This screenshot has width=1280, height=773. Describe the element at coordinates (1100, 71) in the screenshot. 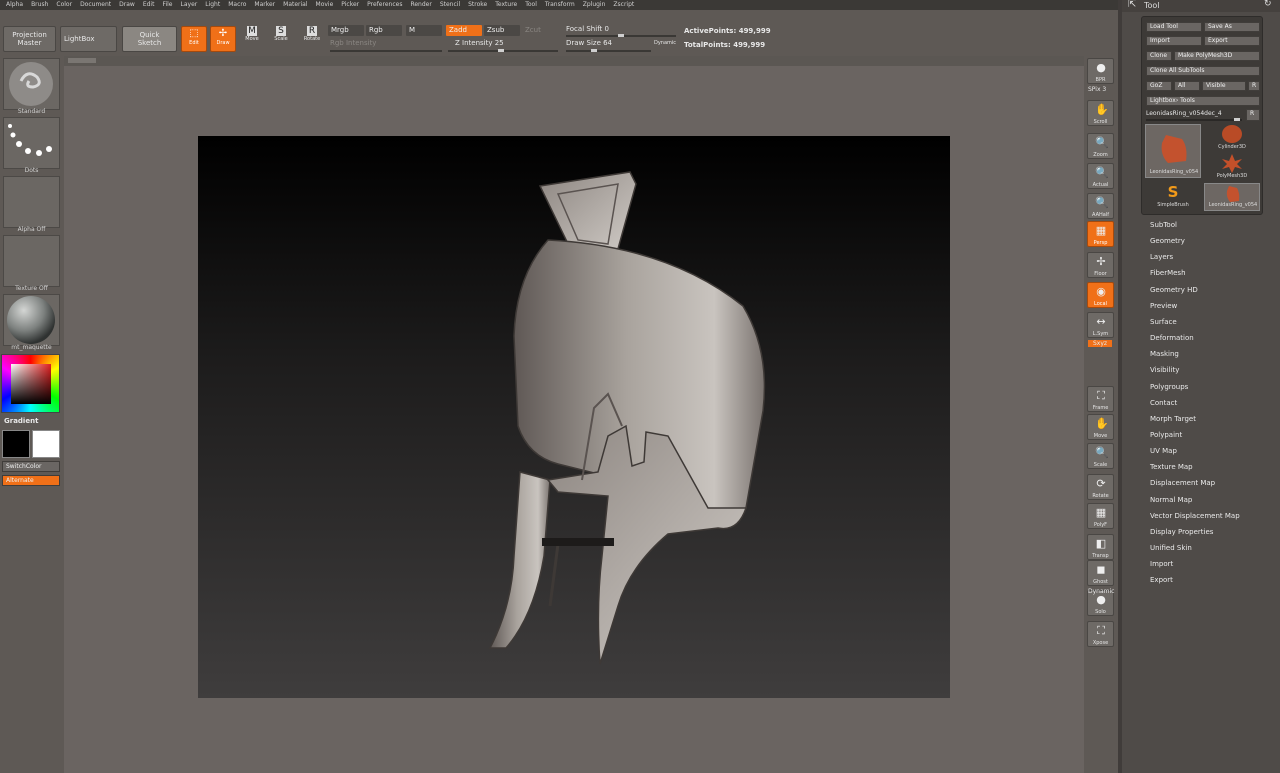

I see `bpr-button: ● BPR` at that location.